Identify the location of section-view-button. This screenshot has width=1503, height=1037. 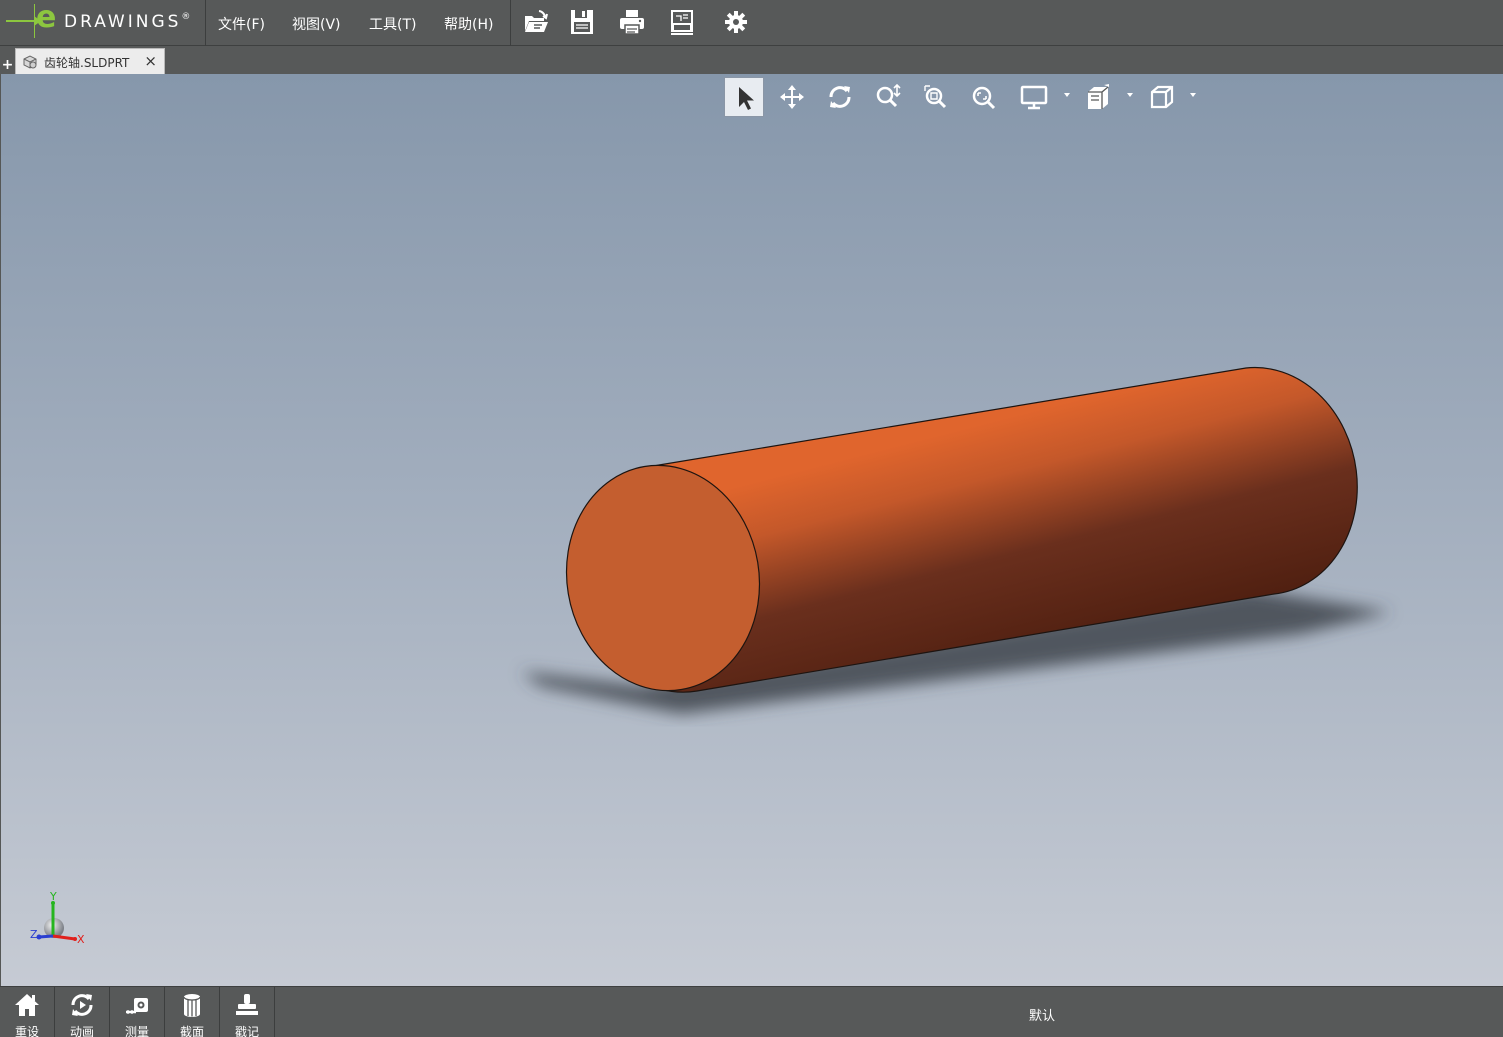
(1098, 97).